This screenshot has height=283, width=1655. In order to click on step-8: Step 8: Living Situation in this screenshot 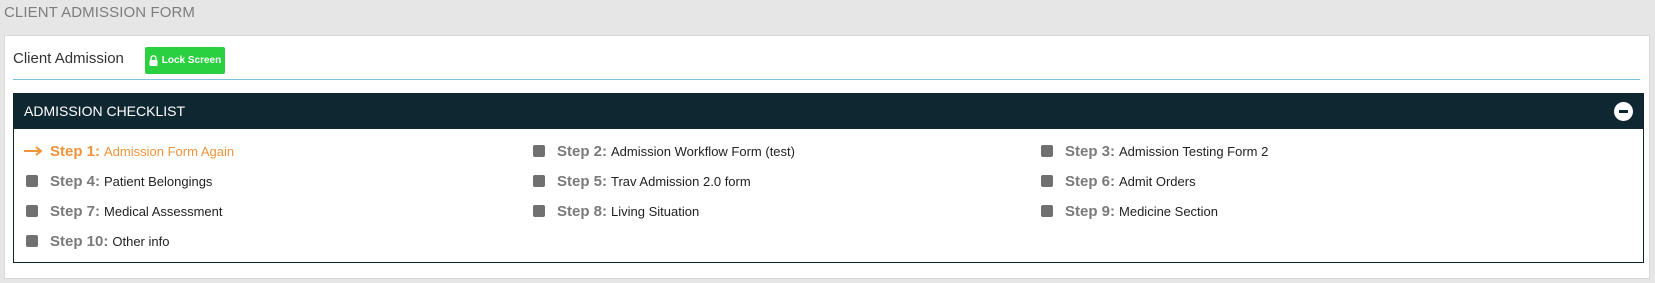, I will do `click(615, 211)`.